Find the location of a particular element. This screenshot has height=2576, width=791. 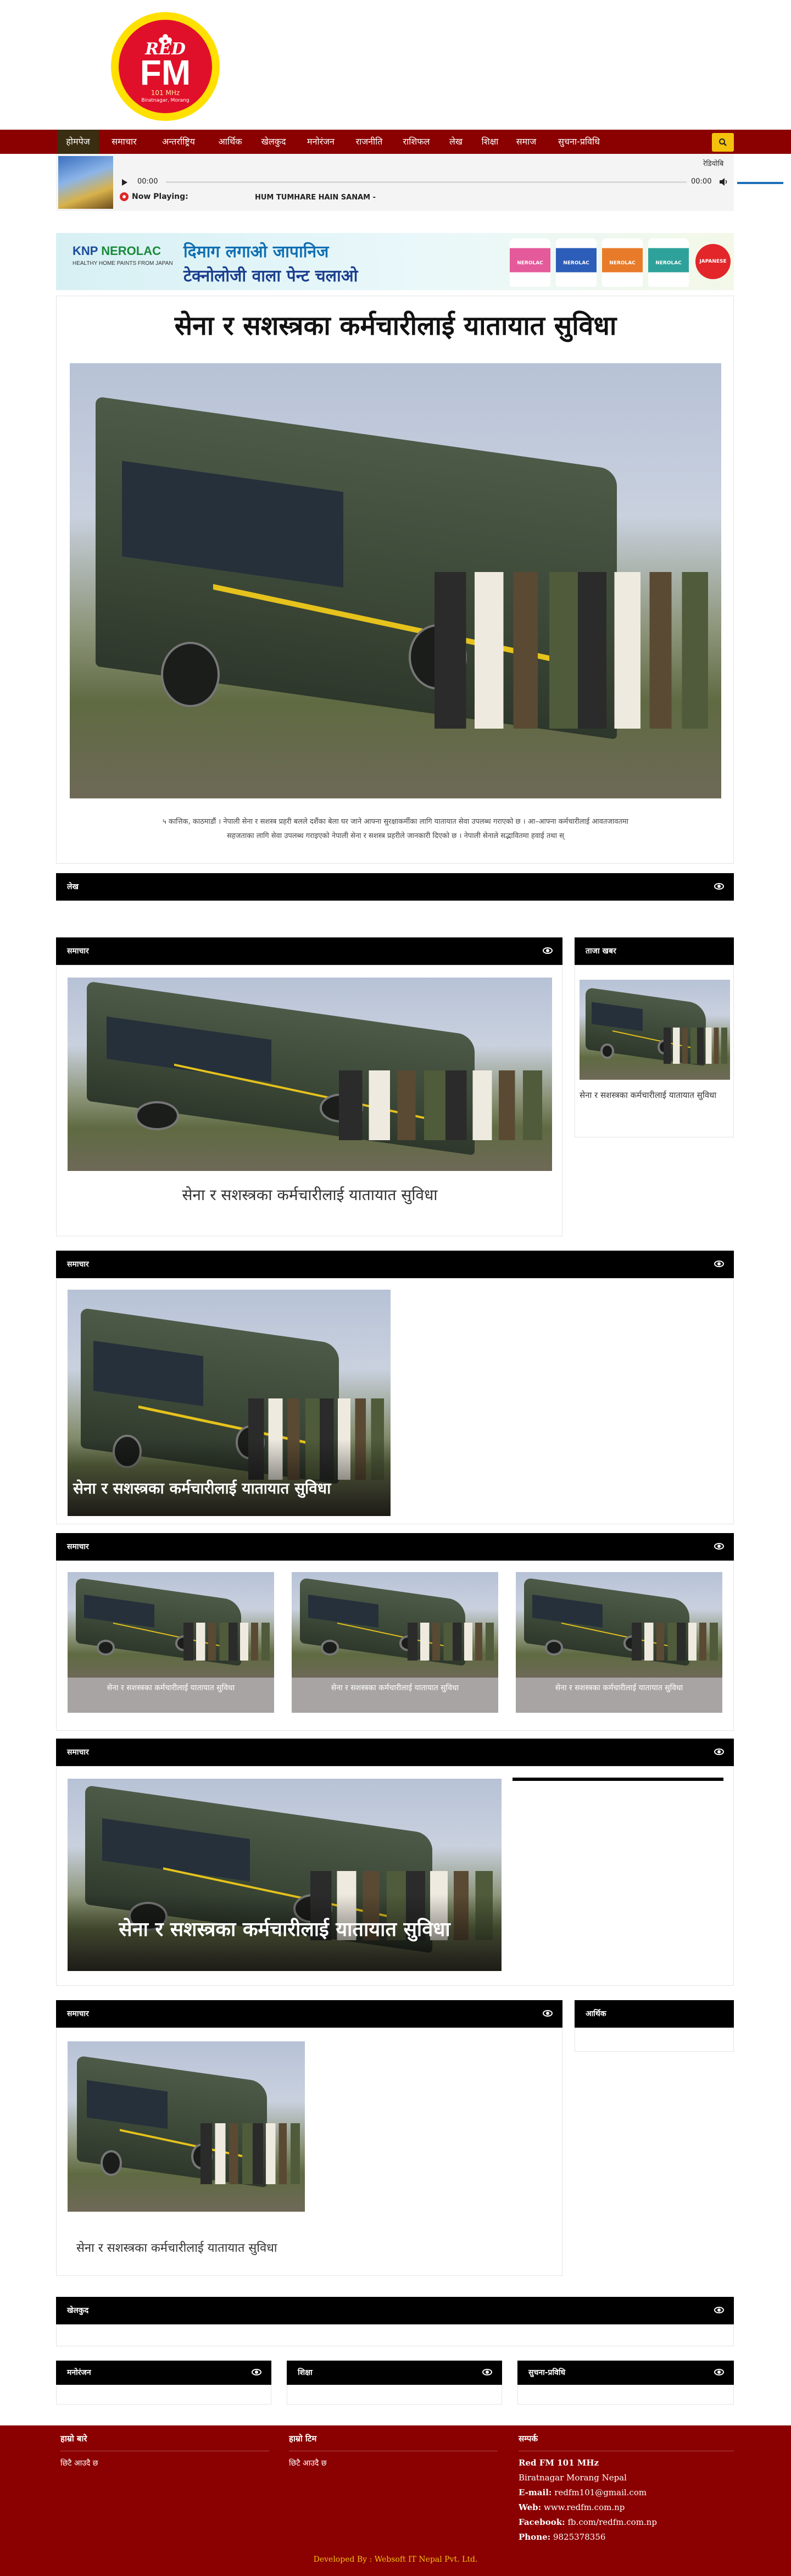

time-end: 00:00 is located at coordinates (701, 181).